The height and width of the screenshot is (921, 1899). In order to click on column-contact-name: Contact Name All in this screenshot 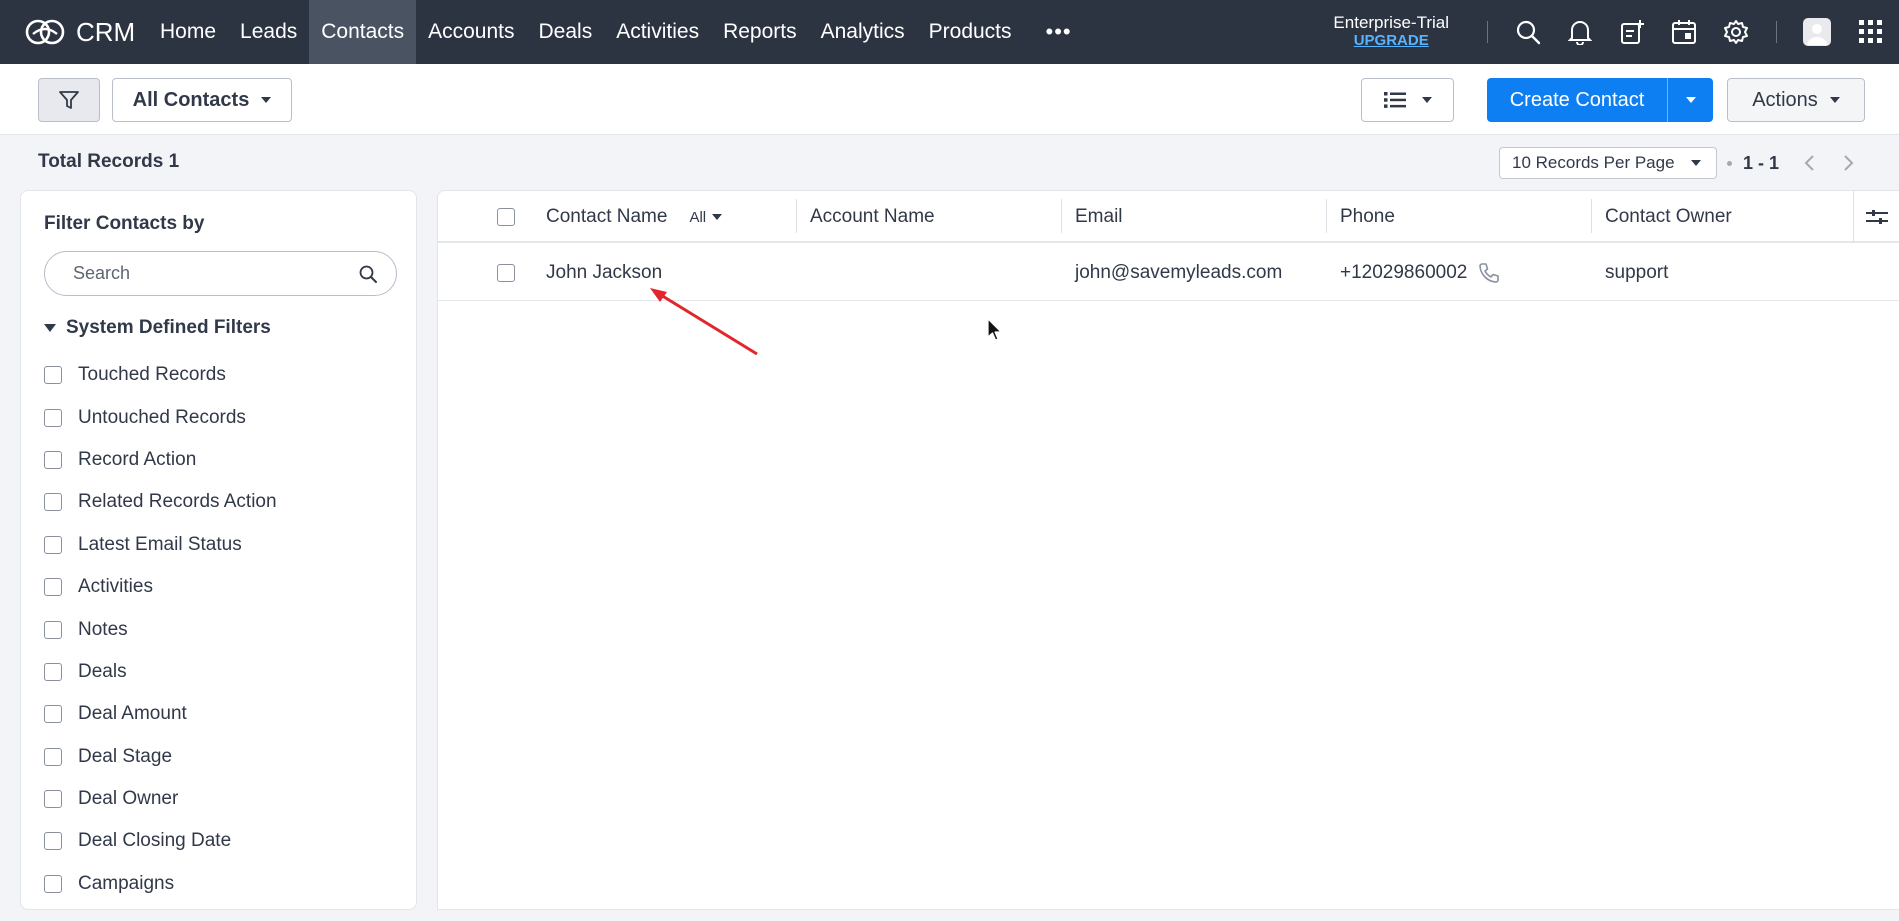, I will do `click(634, 217)`.